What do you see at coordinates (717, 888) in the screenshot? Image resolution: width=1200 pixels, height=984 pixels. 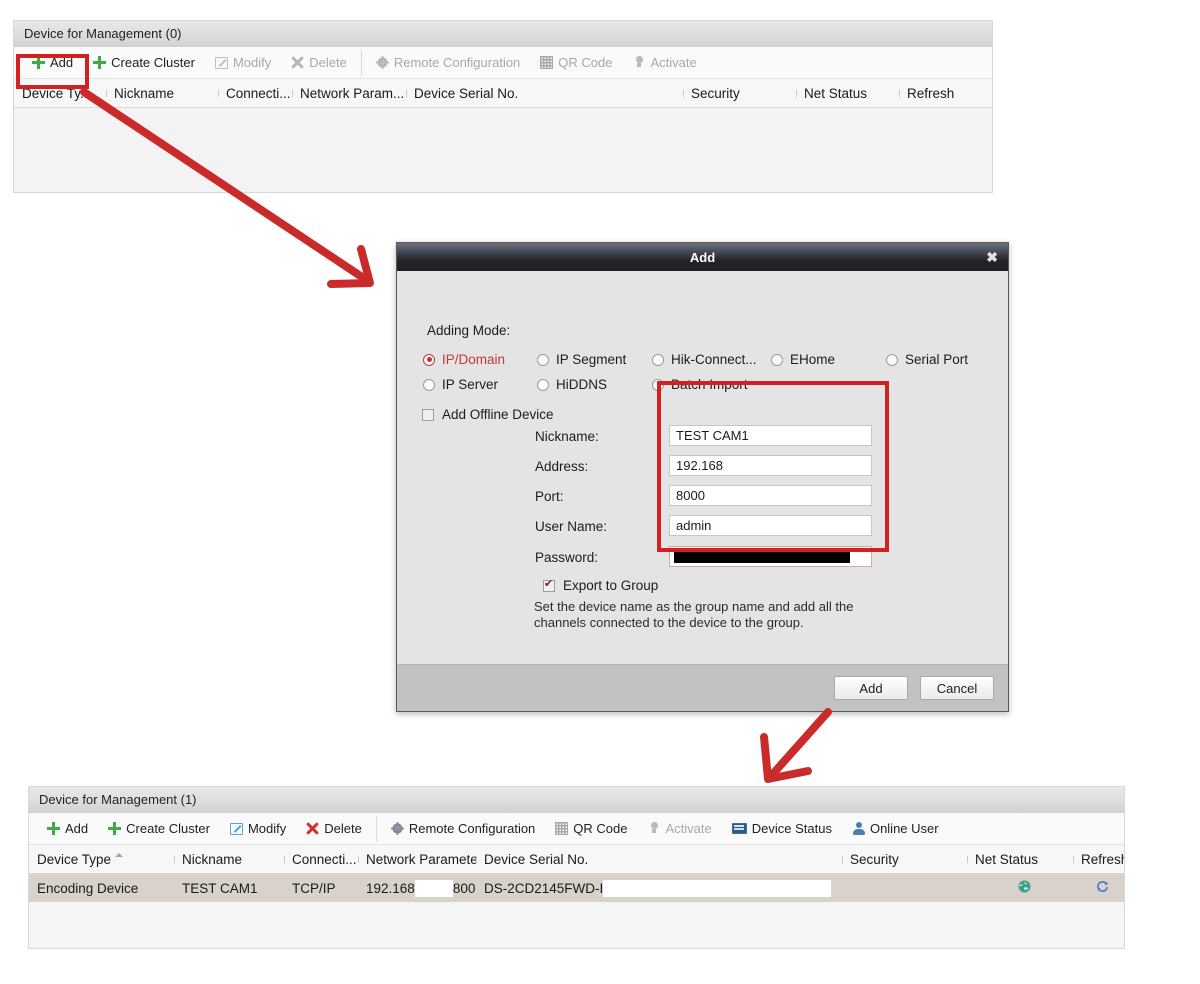 I see `serial-redaction` at bounding box center [717, 888].